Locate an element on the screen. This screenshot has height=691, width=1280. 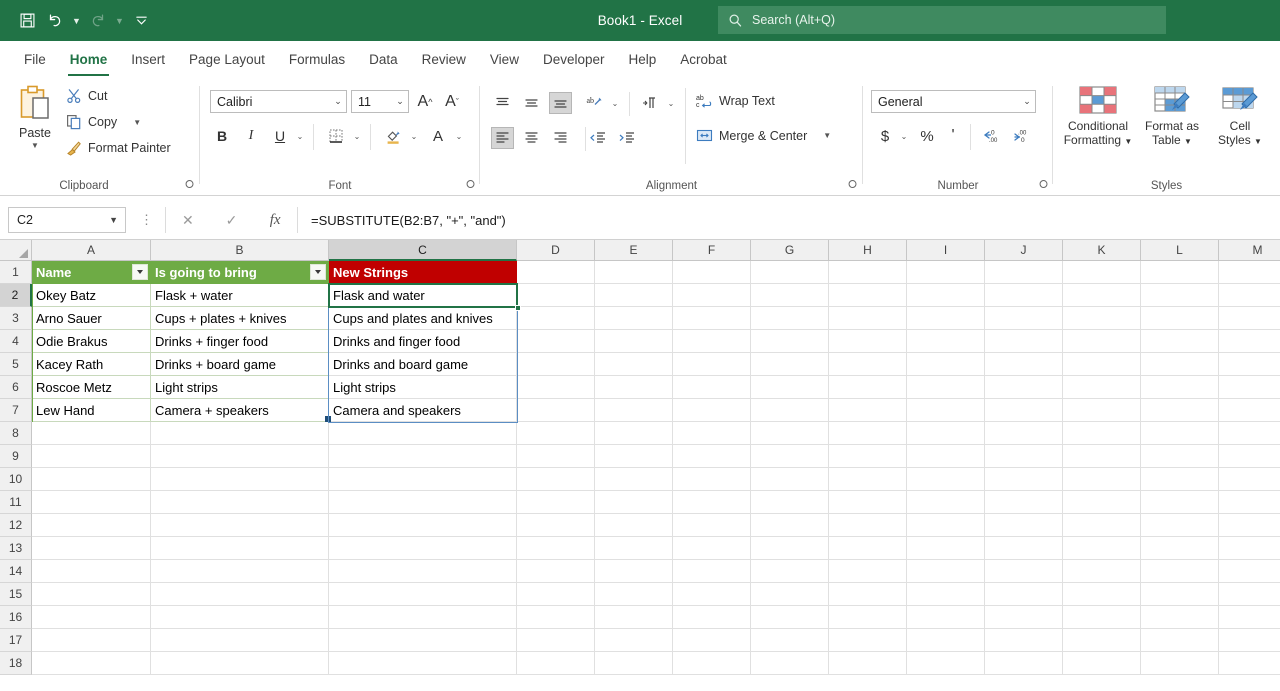
cell-I18 is located at coordinates (946, 663).